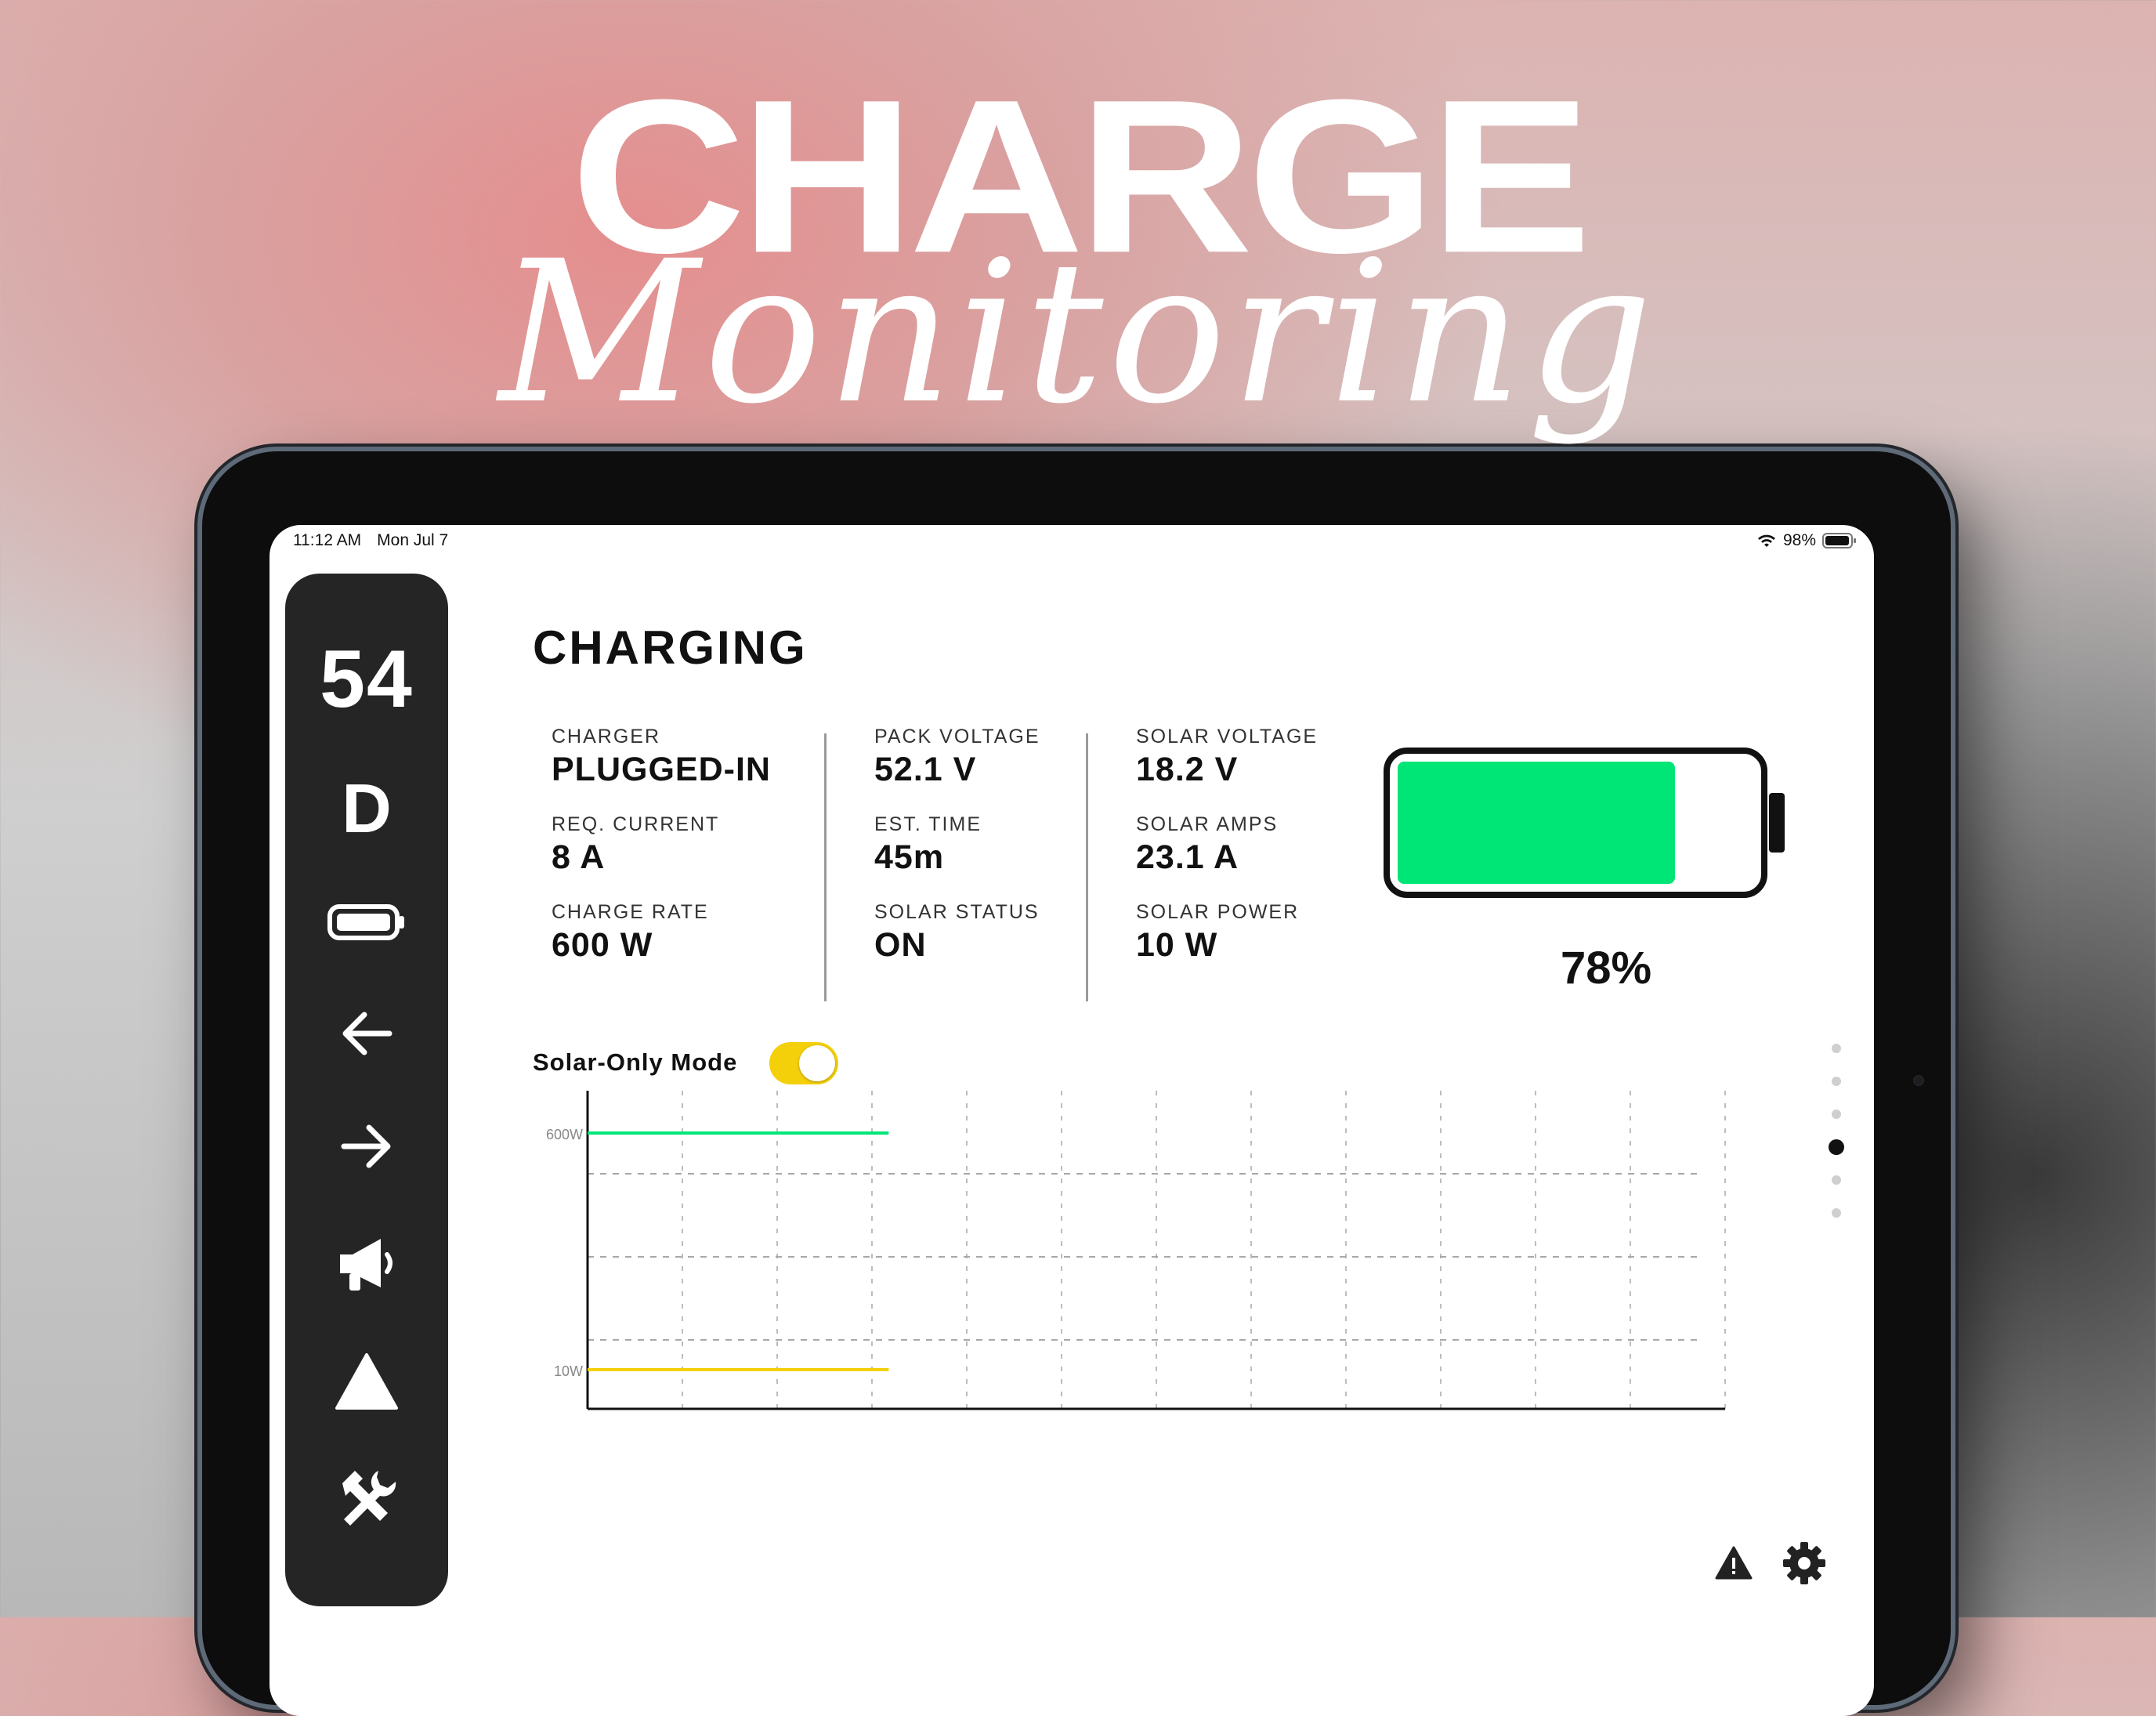 This screenshot has height=1716, width=2156. Describe the element at coordinates (1733, 1563) in the screenshot. I see `alert-icon` at that location.